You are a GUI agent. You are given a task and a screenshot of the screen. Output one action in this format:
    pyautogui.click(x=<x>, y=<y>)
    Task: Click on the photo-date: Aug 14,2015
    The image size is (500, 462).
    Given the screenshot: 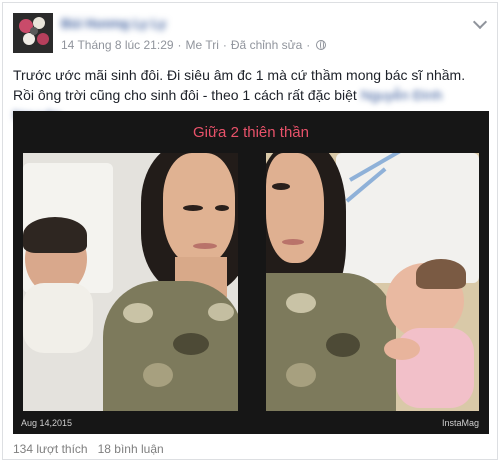 What is the action you would take?
    pyautogui.click(x=47, y=423)
    